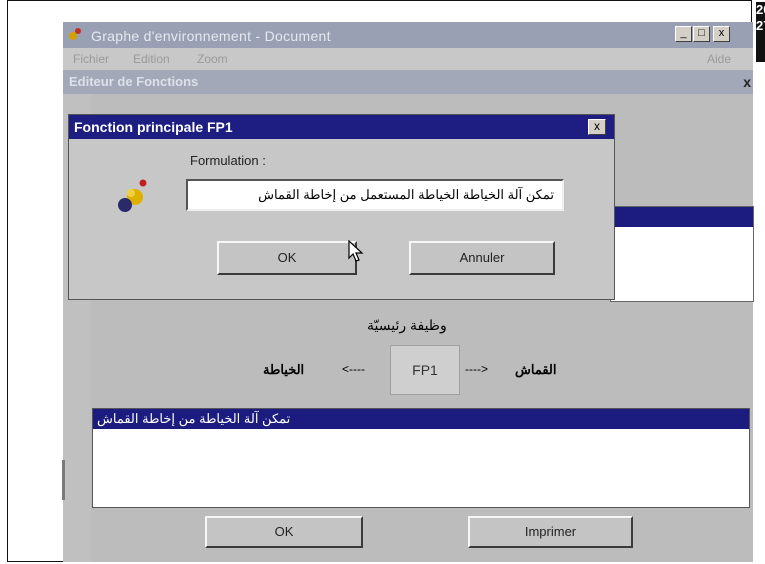 Image resolution: width=765 pixels, height=564 pixels. Describe the element at coordinates (476, 369) in the screenshot. I see `arrow-right: ---->` at that location.